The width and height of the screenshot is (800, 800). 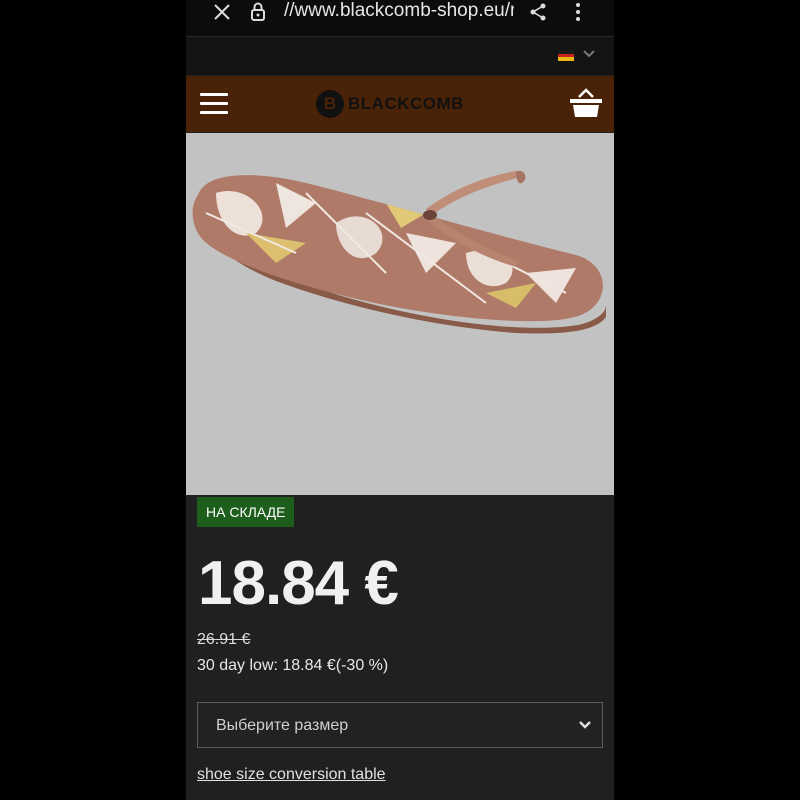 What do you see at coordinates (566, 55) in the screenshot?
I see `germany-flag-icon` at bounding box center [566, 55].